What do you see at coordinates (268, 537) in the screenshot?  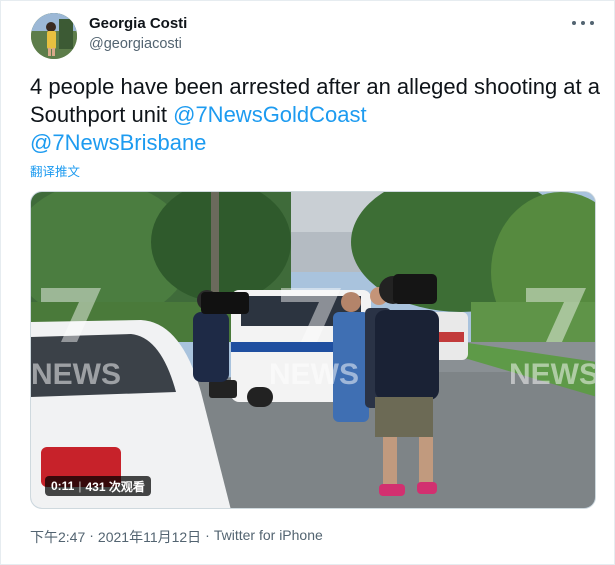 I see `tweet-source-link: Twitter for iPhone` at bounding box center [268, 537].